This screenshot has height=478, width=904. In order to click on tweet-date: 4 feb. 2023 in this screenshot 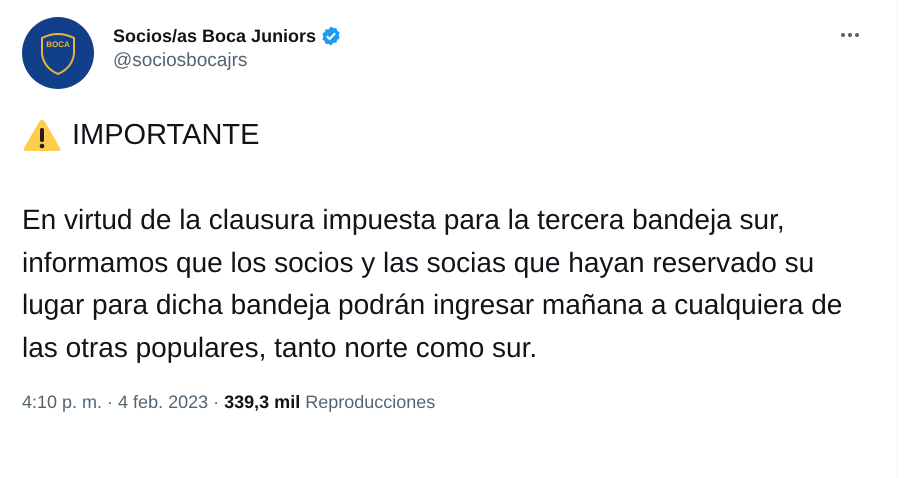, I will do `click(163, 402)`.